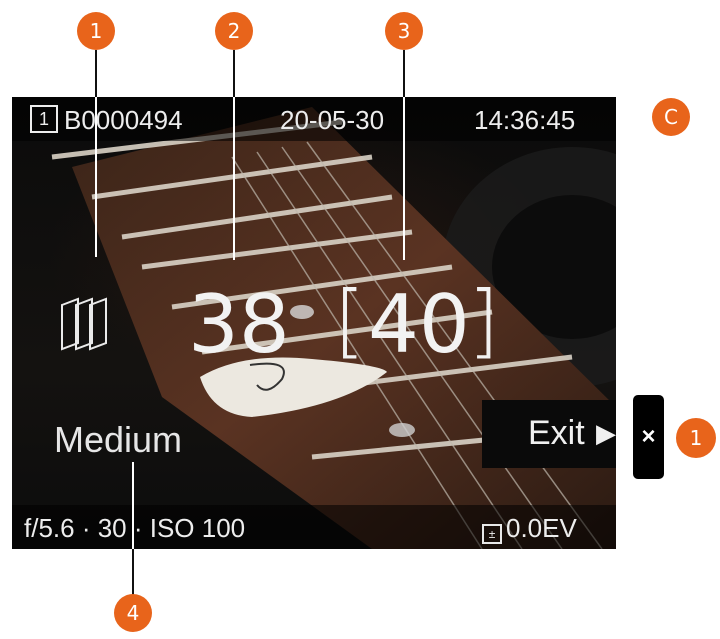  I want to click on leader-line-2-top, so click(234, 73).